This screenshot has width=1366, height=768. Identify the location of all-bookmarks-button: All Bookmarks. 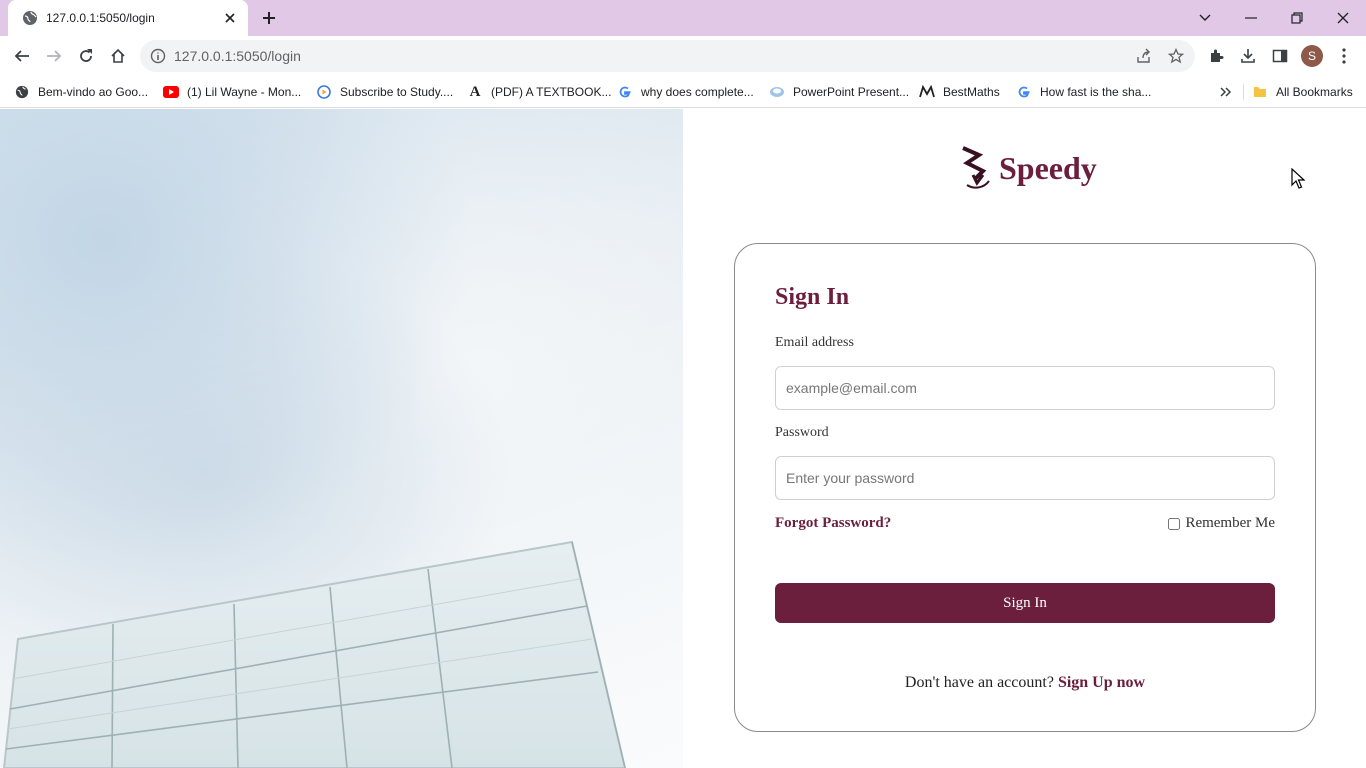
(1302, 92).